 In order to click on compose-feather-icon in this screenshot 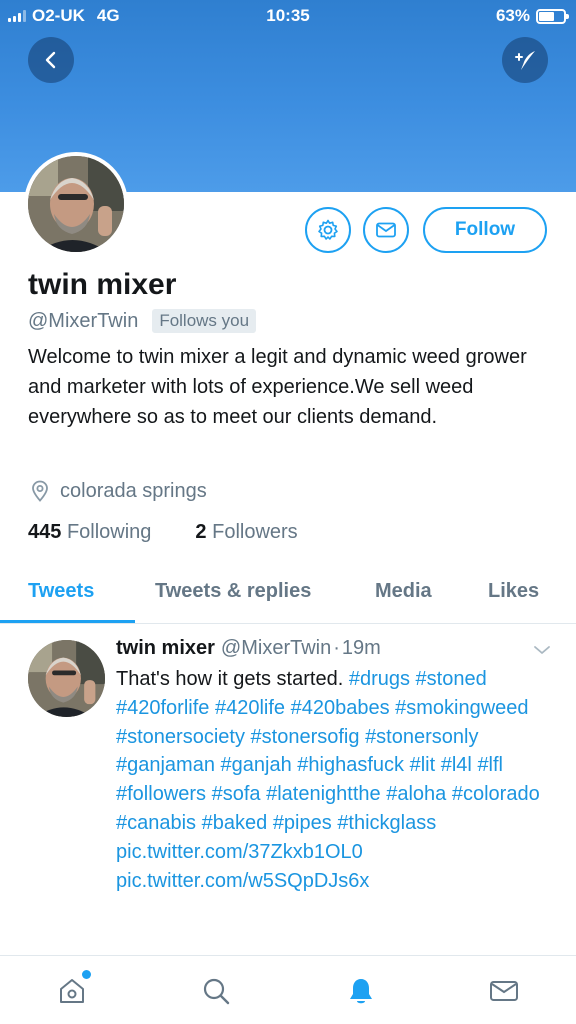, I will do `click(525, 60)`.